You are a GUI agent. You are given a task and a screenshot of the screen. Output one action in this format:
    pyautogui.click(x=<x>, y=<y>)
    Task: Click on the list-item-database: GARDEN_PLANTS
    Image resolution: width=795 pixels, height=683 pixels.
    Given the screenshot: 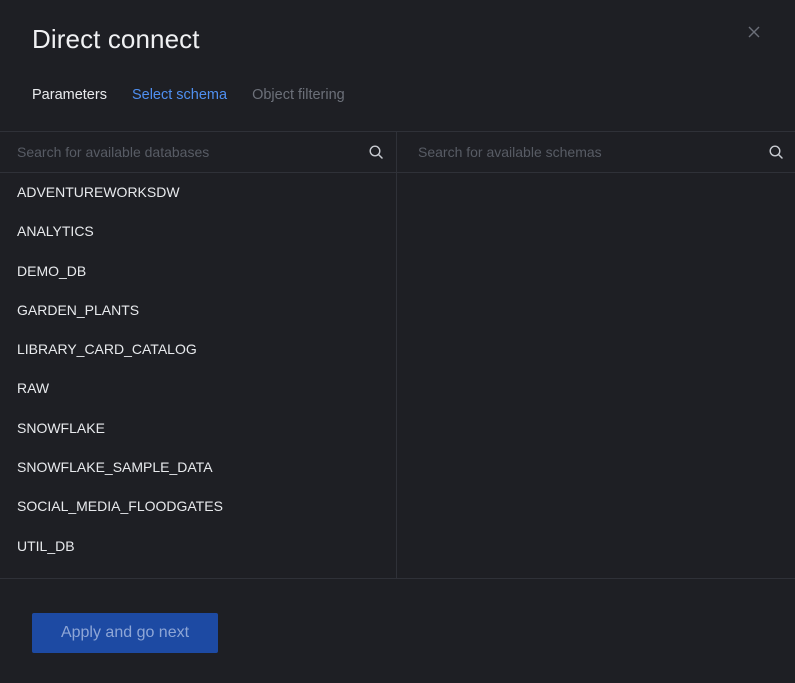 What is the action you would take?
    pyautogui.click(x=198, y=310)
    